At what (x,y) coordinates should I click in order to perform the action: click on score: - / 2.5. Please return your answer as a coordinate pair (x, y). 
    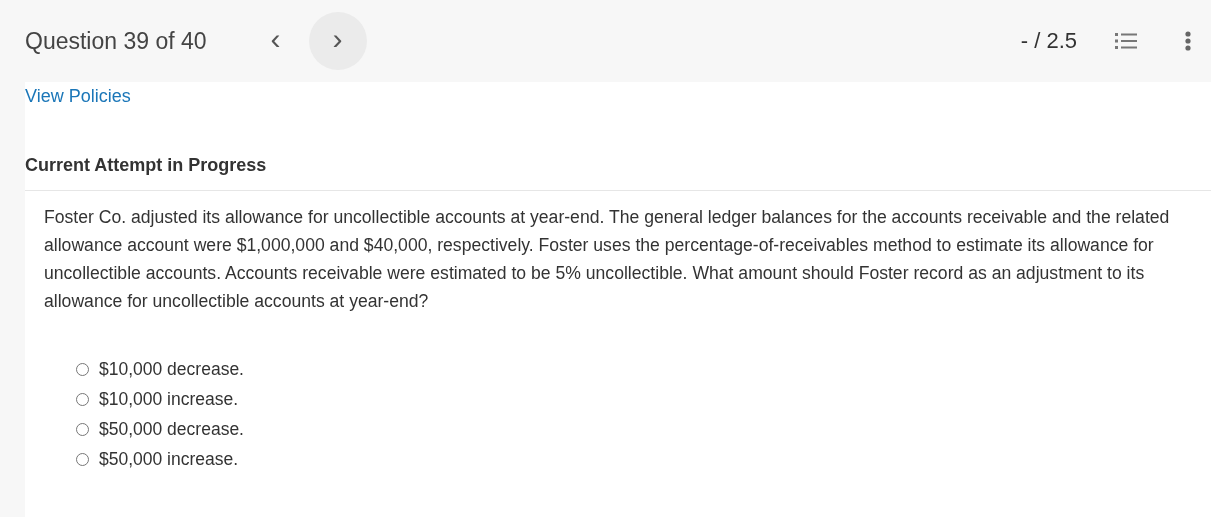
    Looking at the image, I should click on (1048, 41).